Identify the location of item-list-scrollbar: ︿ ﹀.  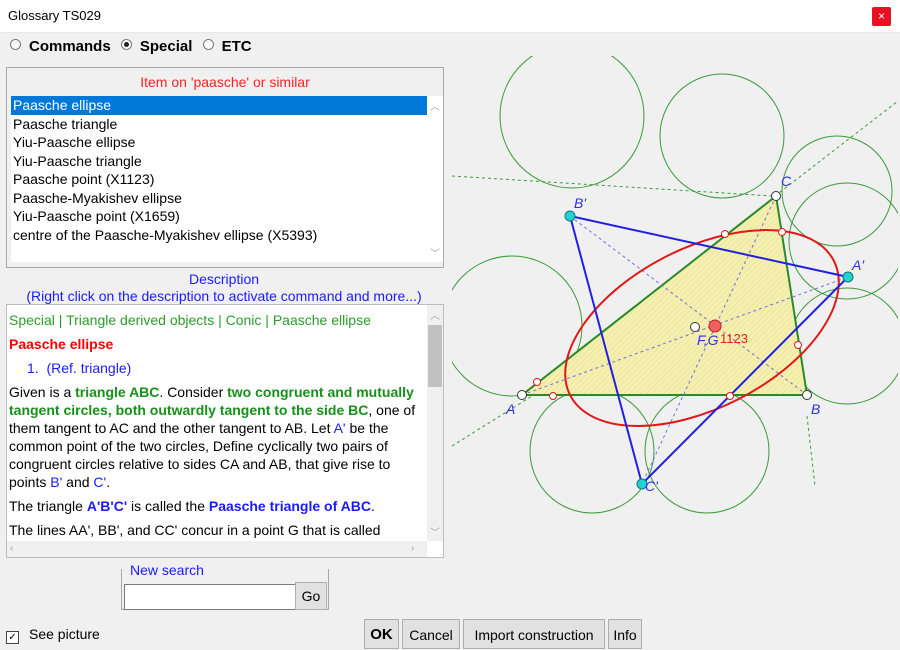
(435, 179).